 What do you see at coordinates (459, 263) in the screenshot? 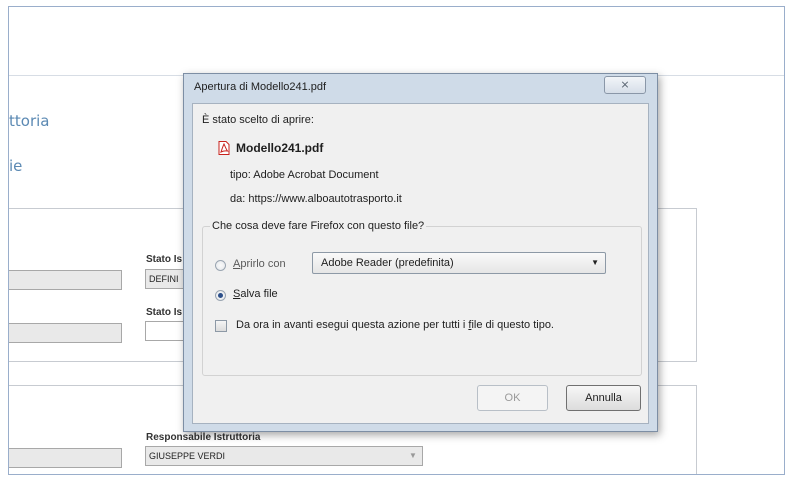
I see `app-select: Adobe Reader (predefinita) ▼` at bounding box center [459, 263].